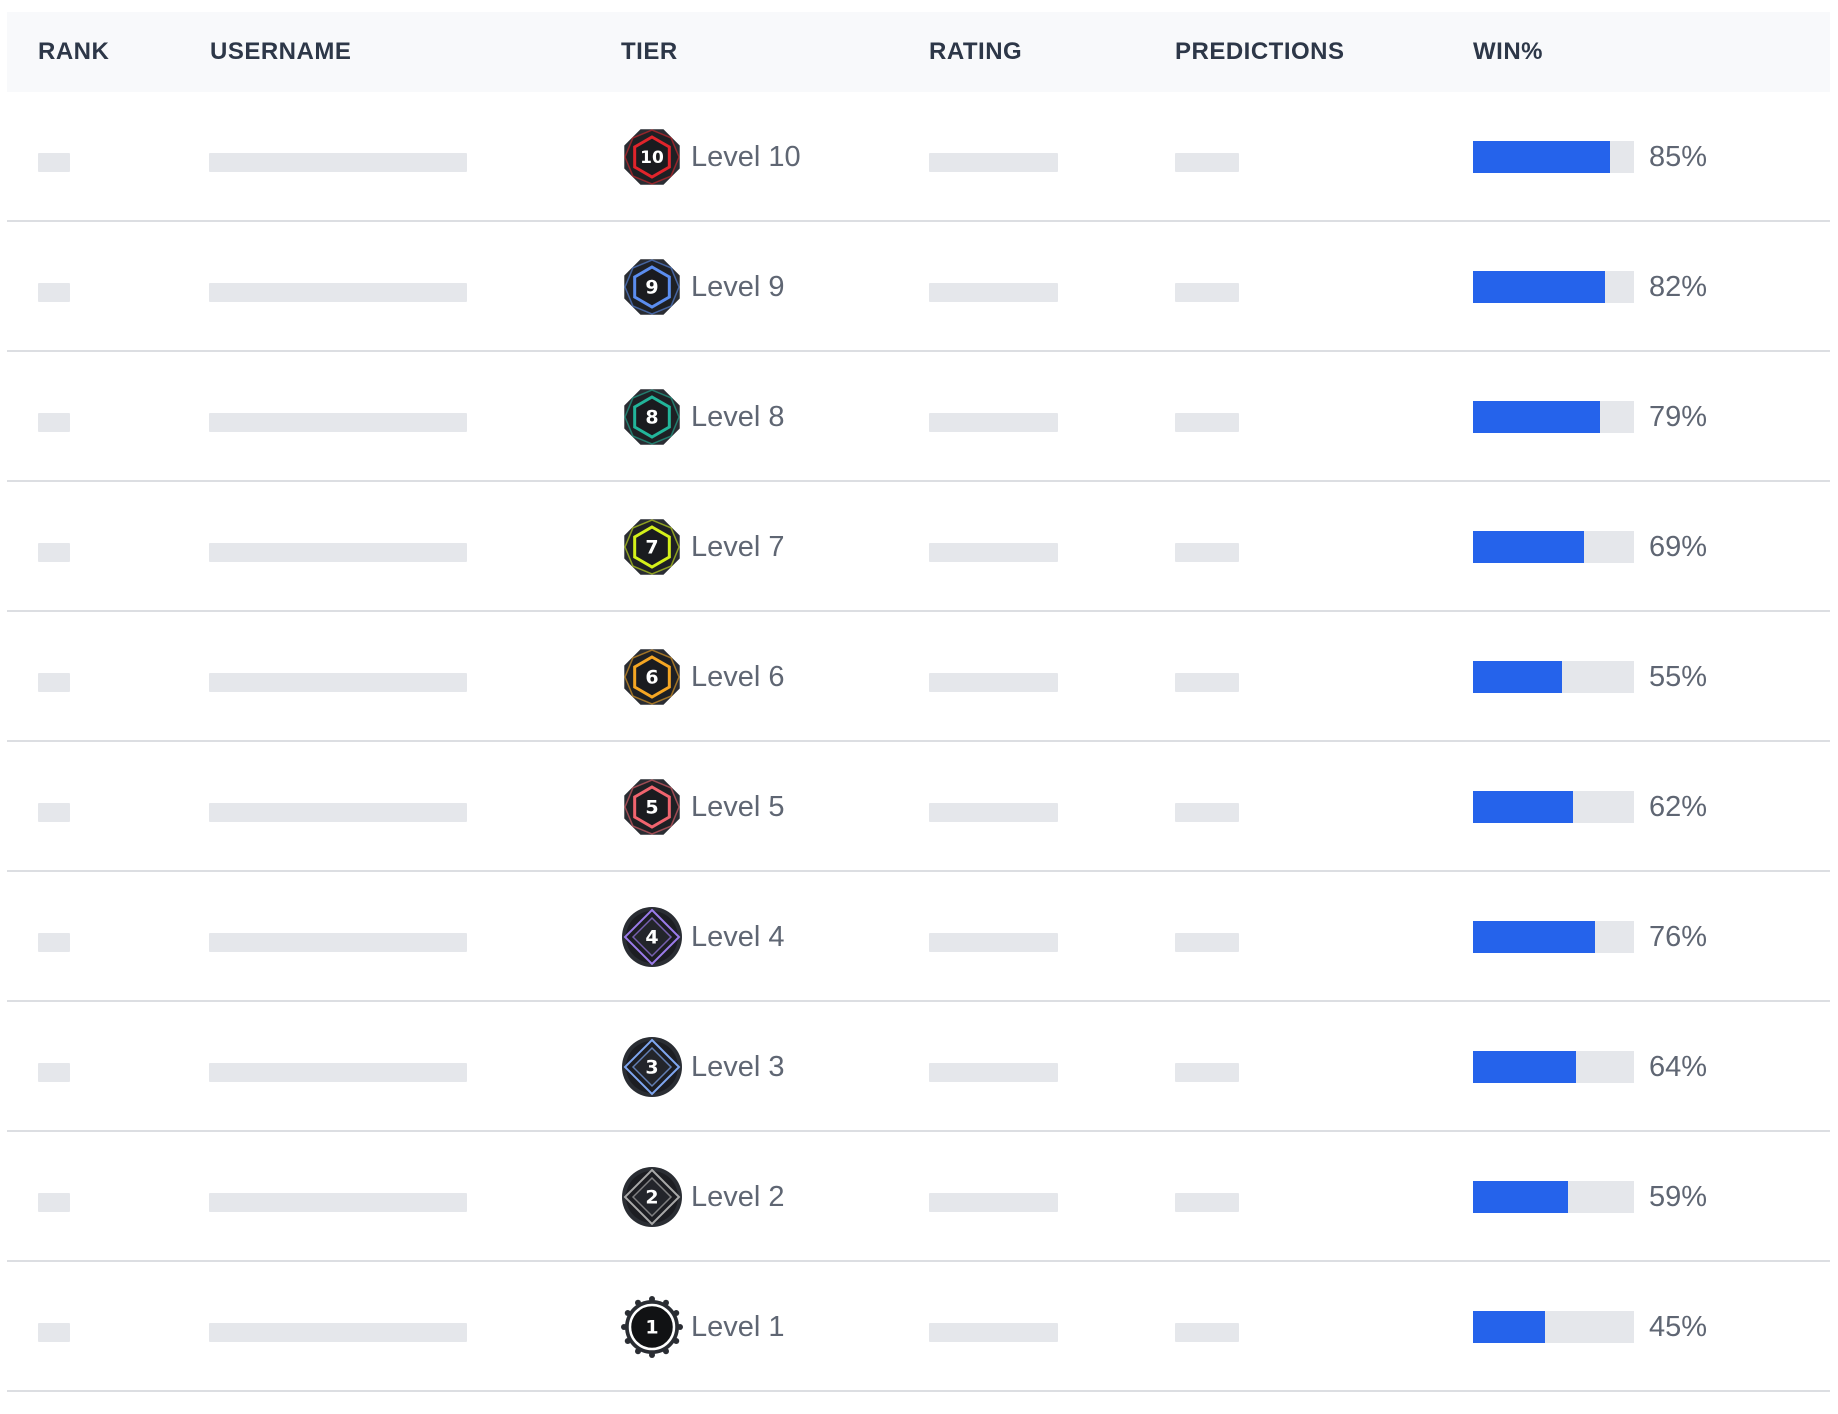 The image size is (1838, 1414). Describe the element at coordinates (918, 1067) in the screenshot. I see `table-row: 3 Level 3 64%` at that location.